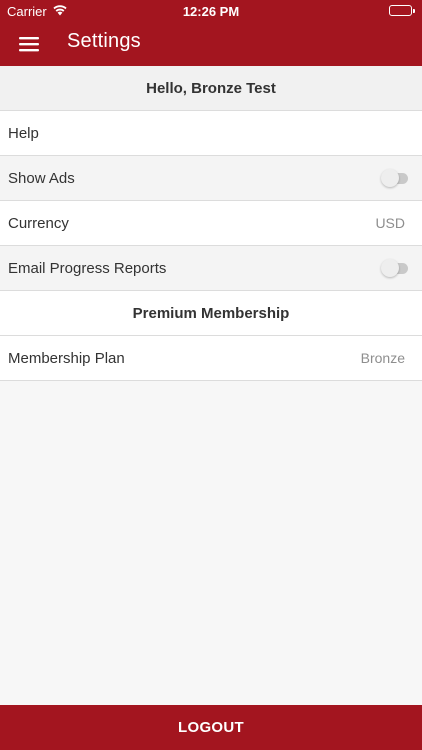 This screenshot has height=750, width=422. What do you see at coordinates (66, 358) in the screenshot?
I see `membership-plan-label: Membership Plan` at bounding box center [66, 358].